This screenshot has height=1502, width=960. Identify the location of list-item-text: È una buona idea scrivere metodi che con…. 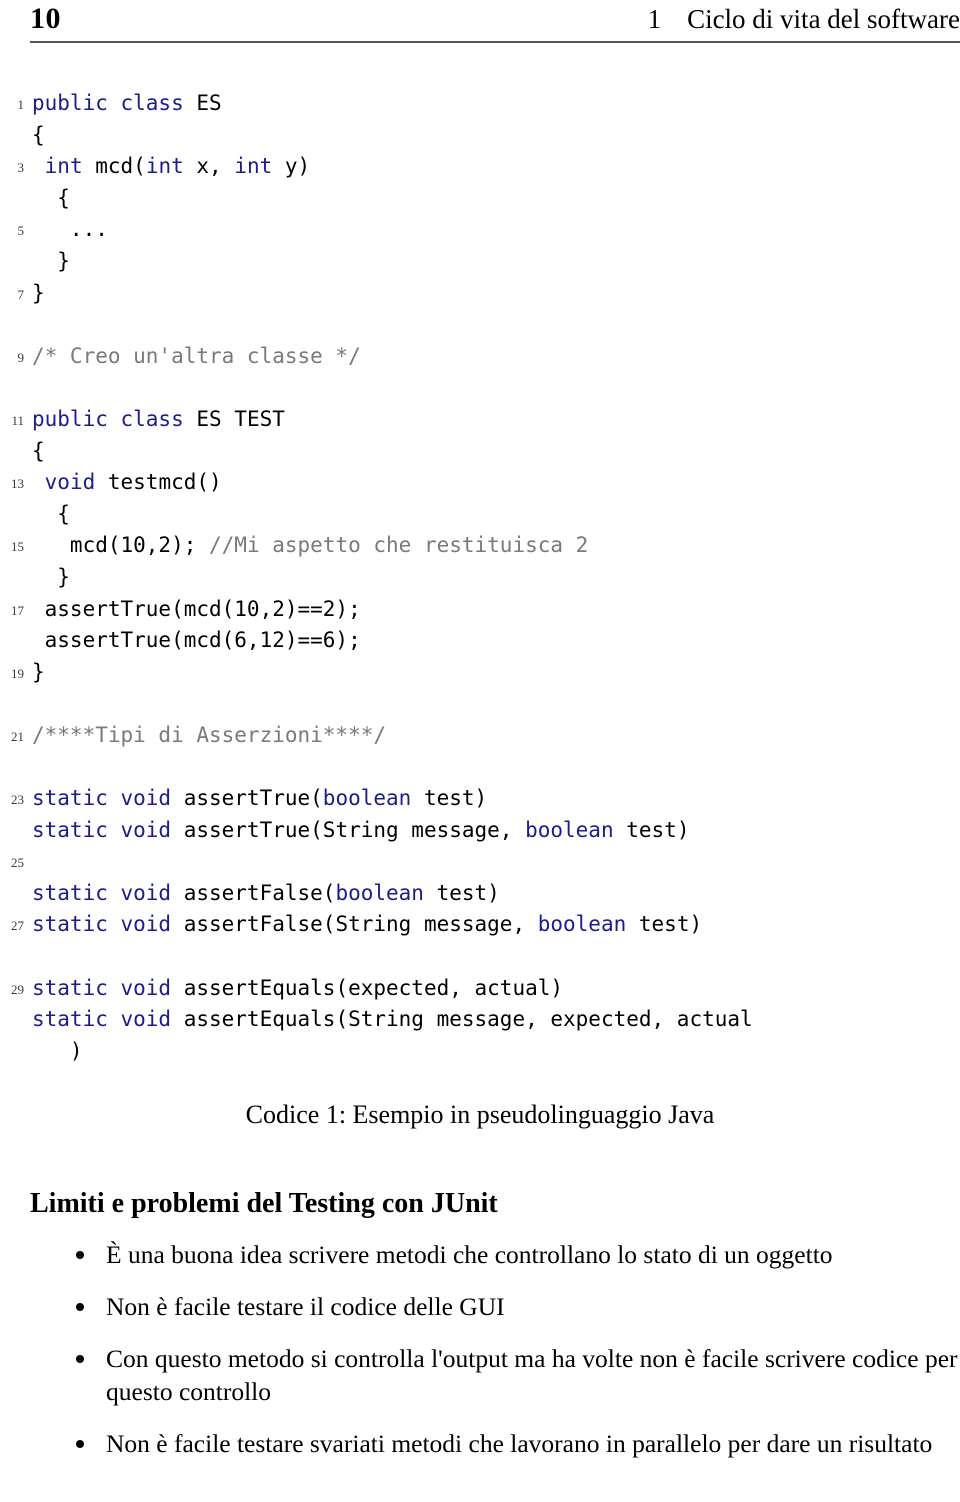
(469, 1254).